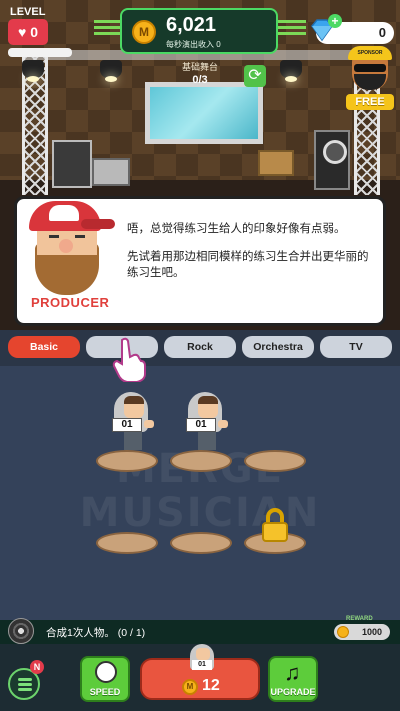 This screenshot has width=400, height=711. What do you see at coordinates (200, 513) in the screenshot?
I see `watermark-line: MUSICIAN` at bounding box center [200, 513].